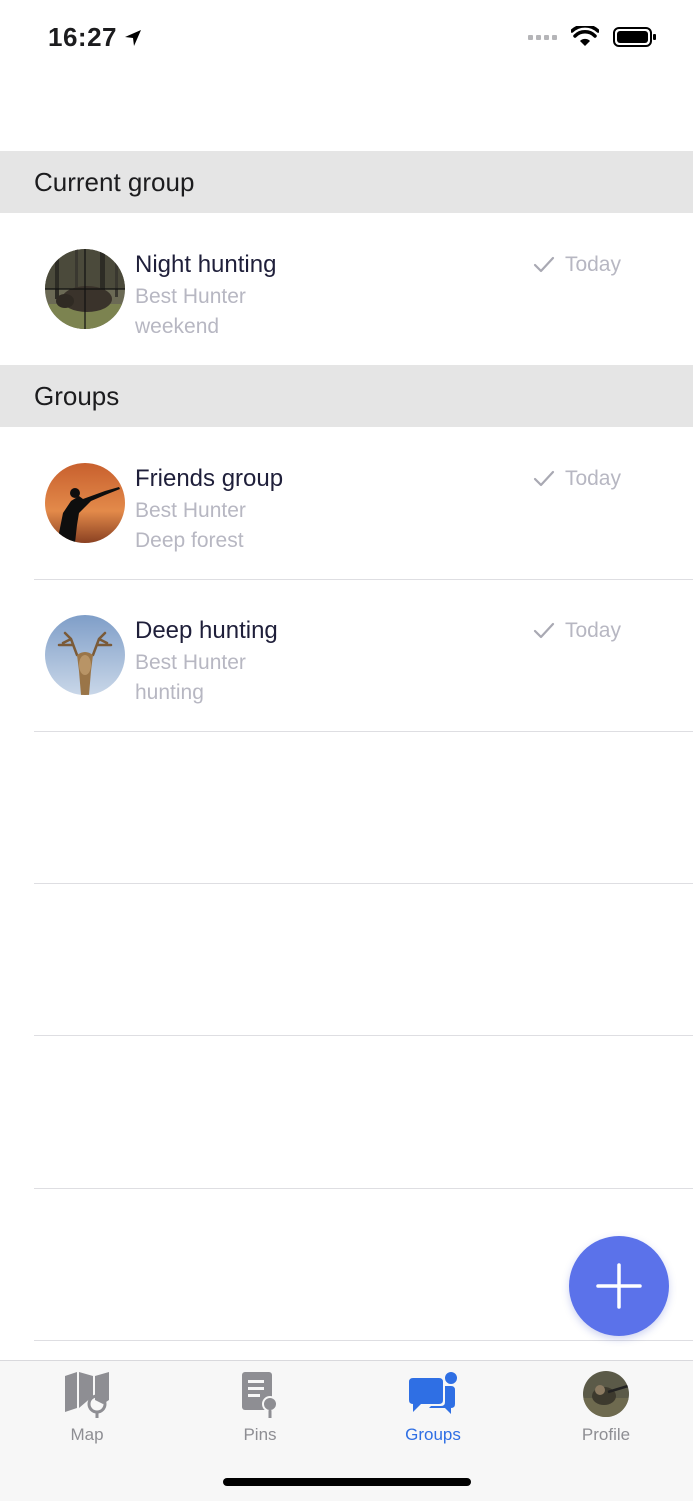 This screenshot has width=693, height=1501. What do you see at coordinates (260, 1434) in the screenshot?
I see `tab-label: Pins` at bounding box center [260, 1434].